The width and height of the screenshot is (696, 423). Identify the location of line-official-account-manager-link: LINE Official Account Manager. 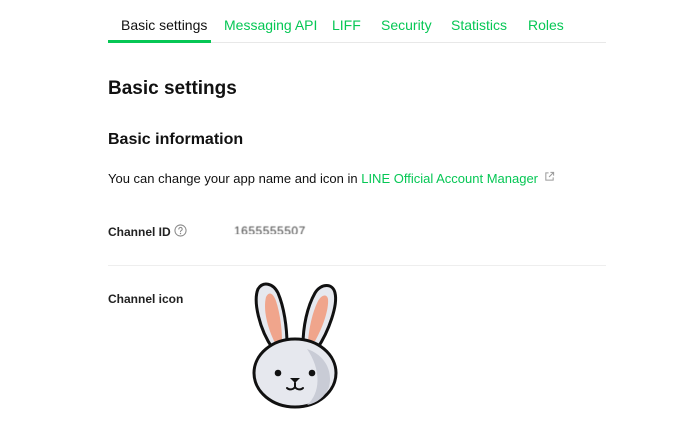
(449, 178).